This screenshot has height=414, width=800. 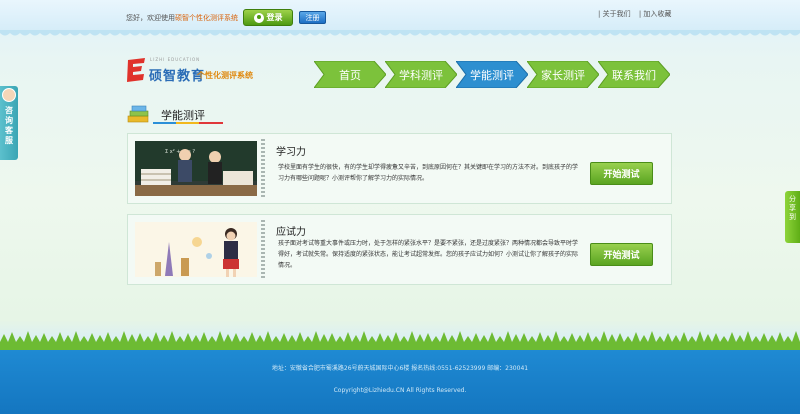 I want to click on register-button: 注册, so click(x=312, y=17).